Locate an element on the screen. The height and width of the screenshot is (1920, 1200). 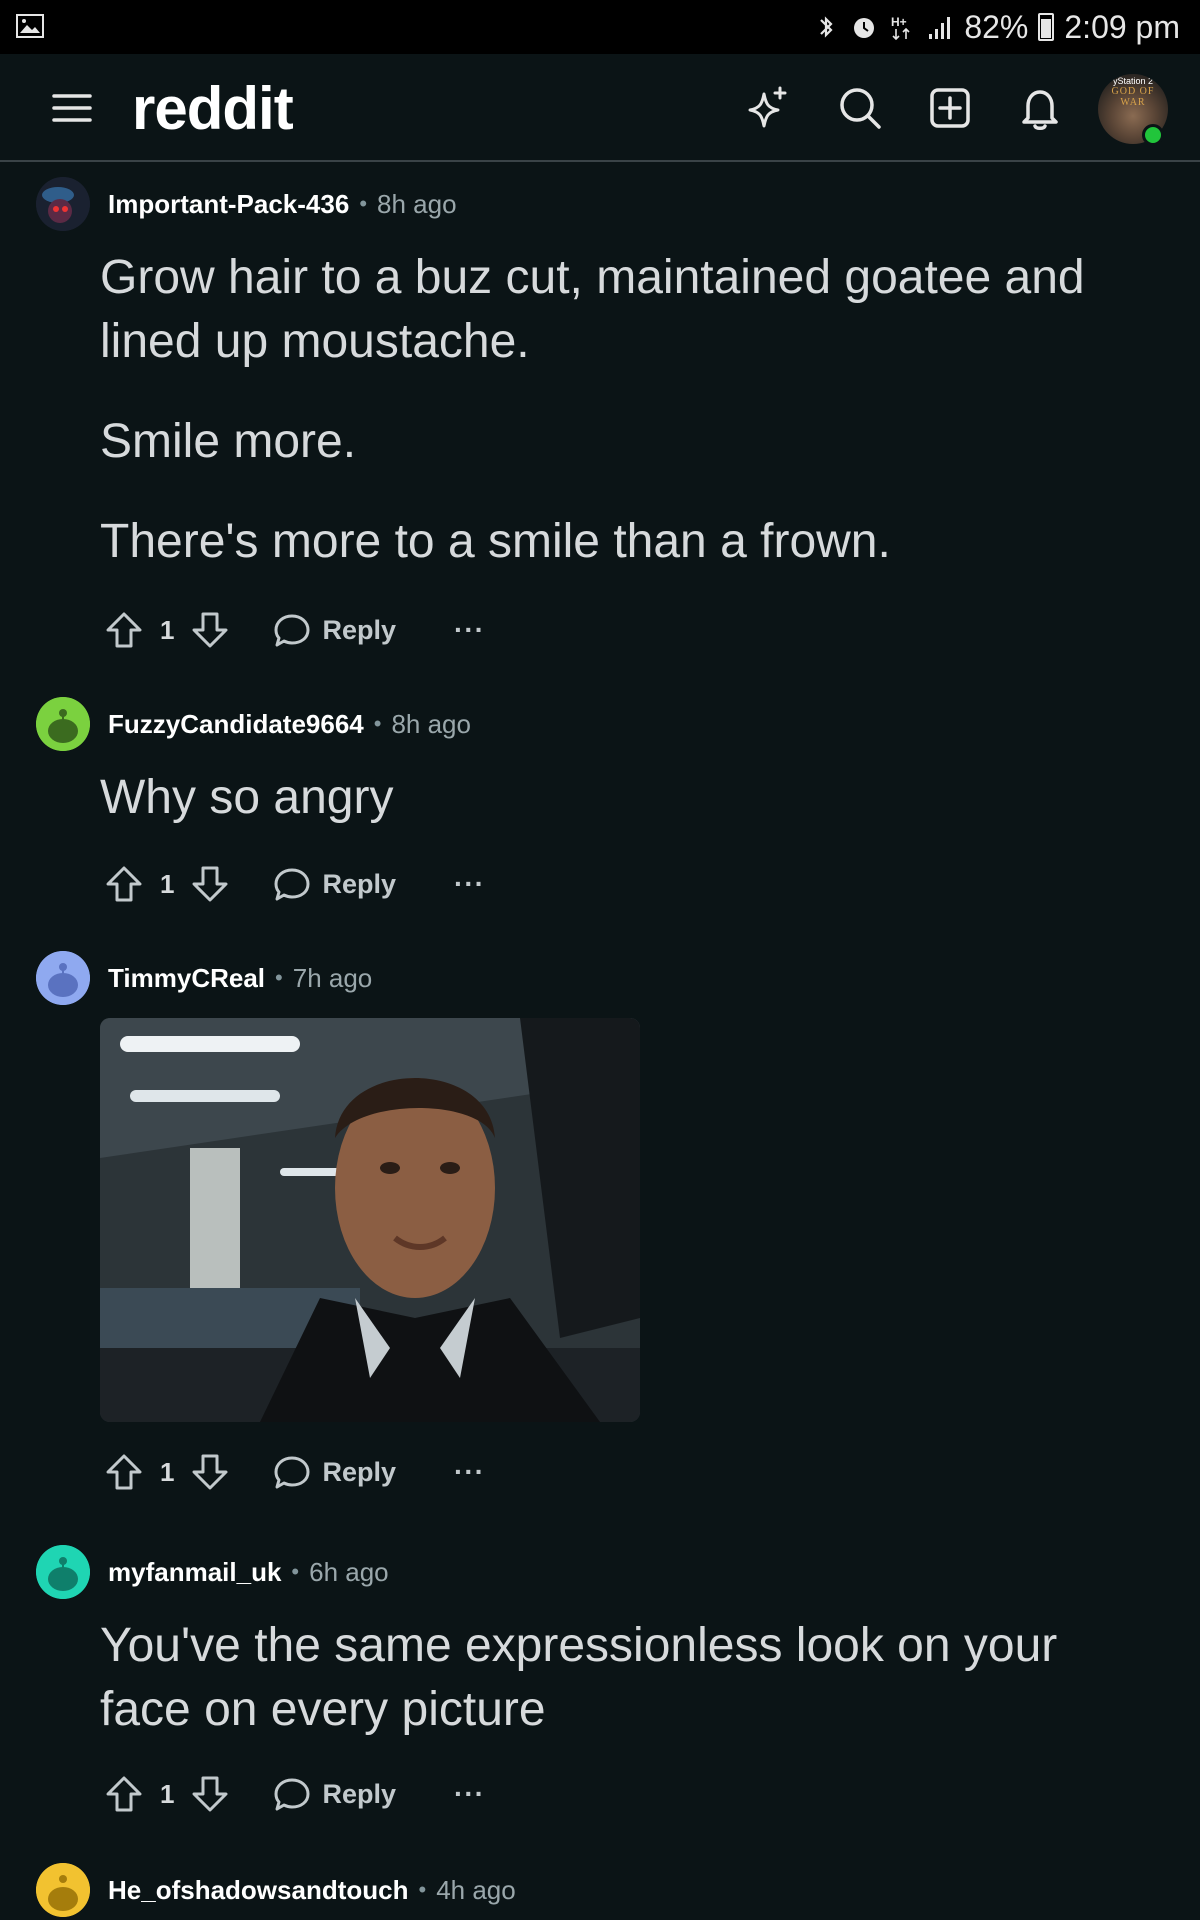
online-status-dot is located at coordinates (1153, 135).